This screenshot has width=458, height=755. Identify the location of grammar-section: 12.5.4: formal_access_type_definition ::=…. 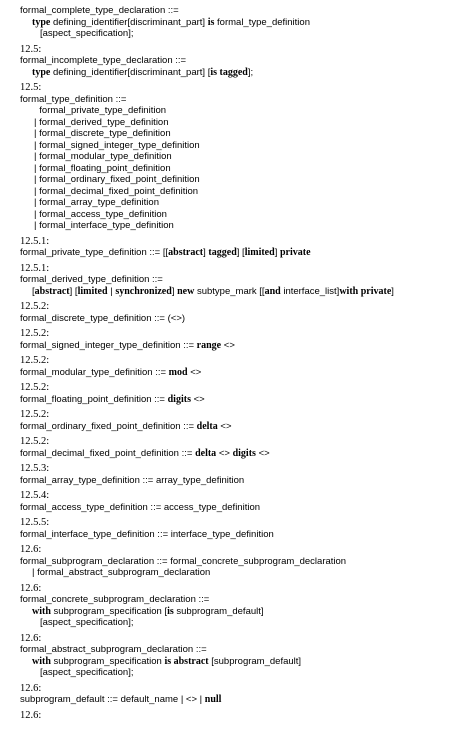
(236, 501).